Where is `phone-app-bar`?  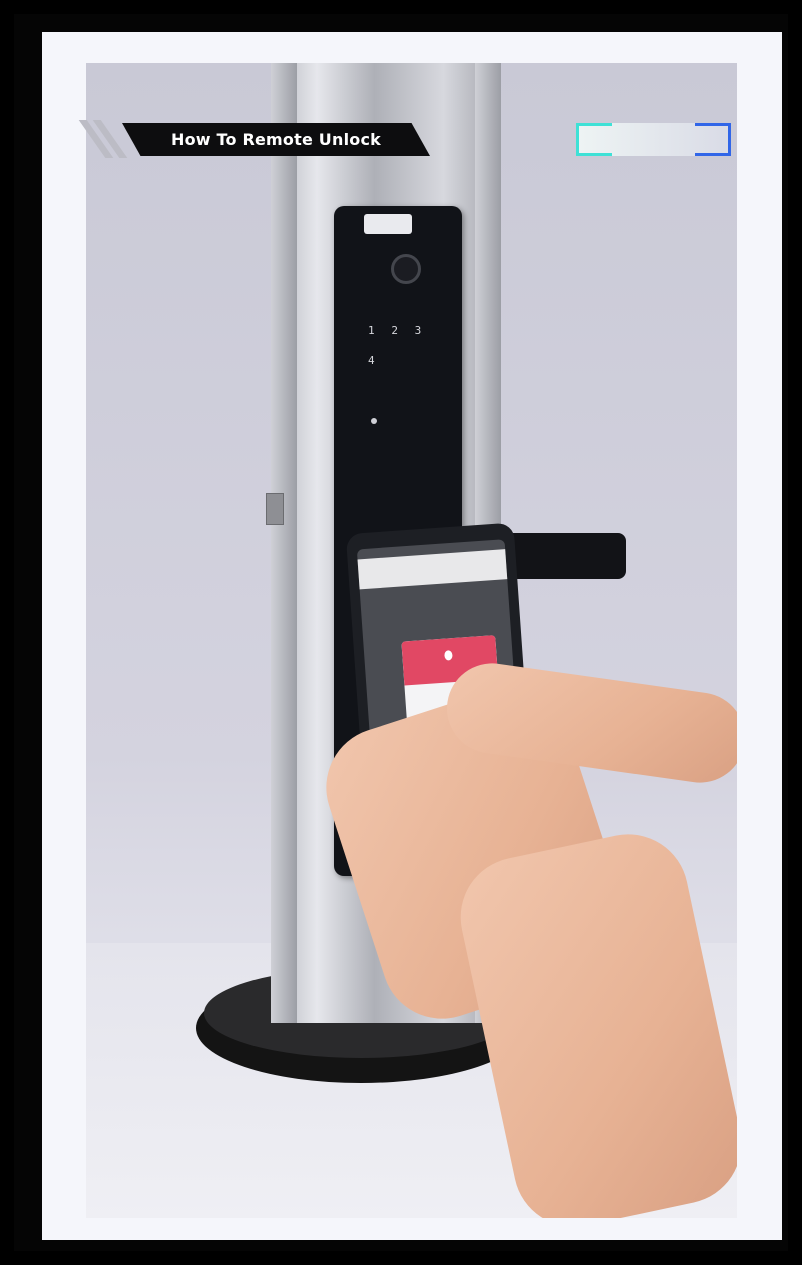 phone-app-bar is located at coordinates (432, 569).